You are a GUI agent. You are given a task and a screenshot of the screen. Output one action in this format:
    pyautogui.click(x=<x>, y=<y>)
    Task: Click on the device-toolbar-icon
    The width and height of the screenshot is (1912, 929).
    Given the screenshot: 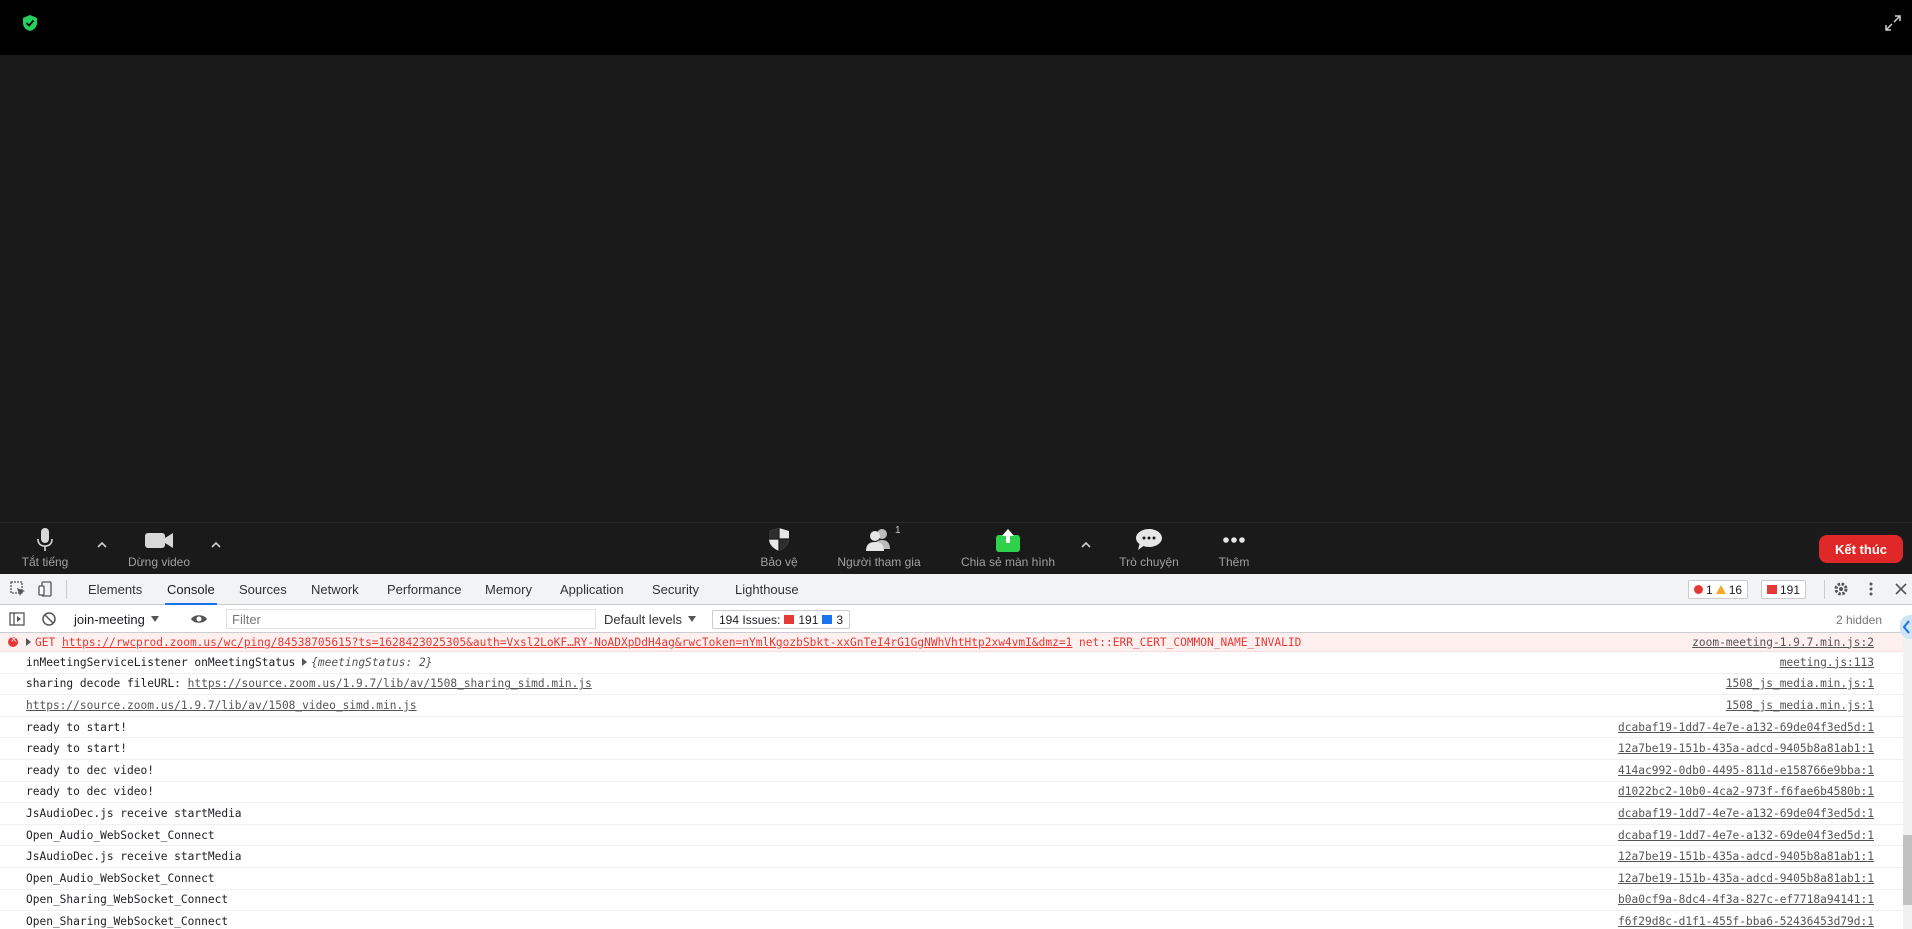 What is the action you would take?
    pyautogui.click(x=46, y=589)
    